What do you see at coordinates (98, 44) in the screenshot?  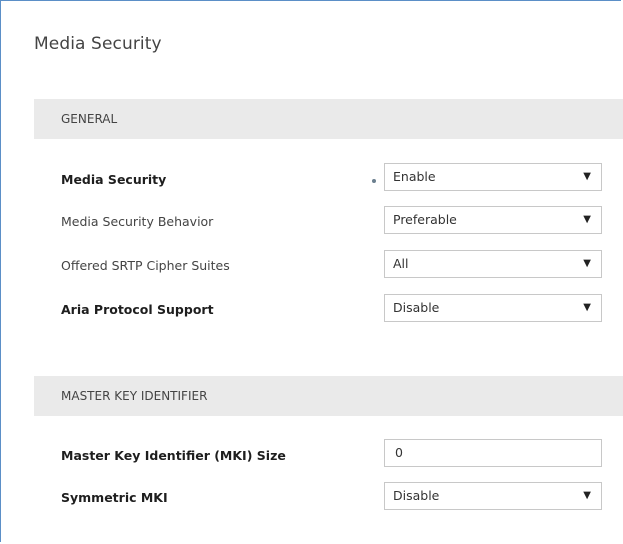 I see `page-title: Media Security` at bounding box center [98, 44].